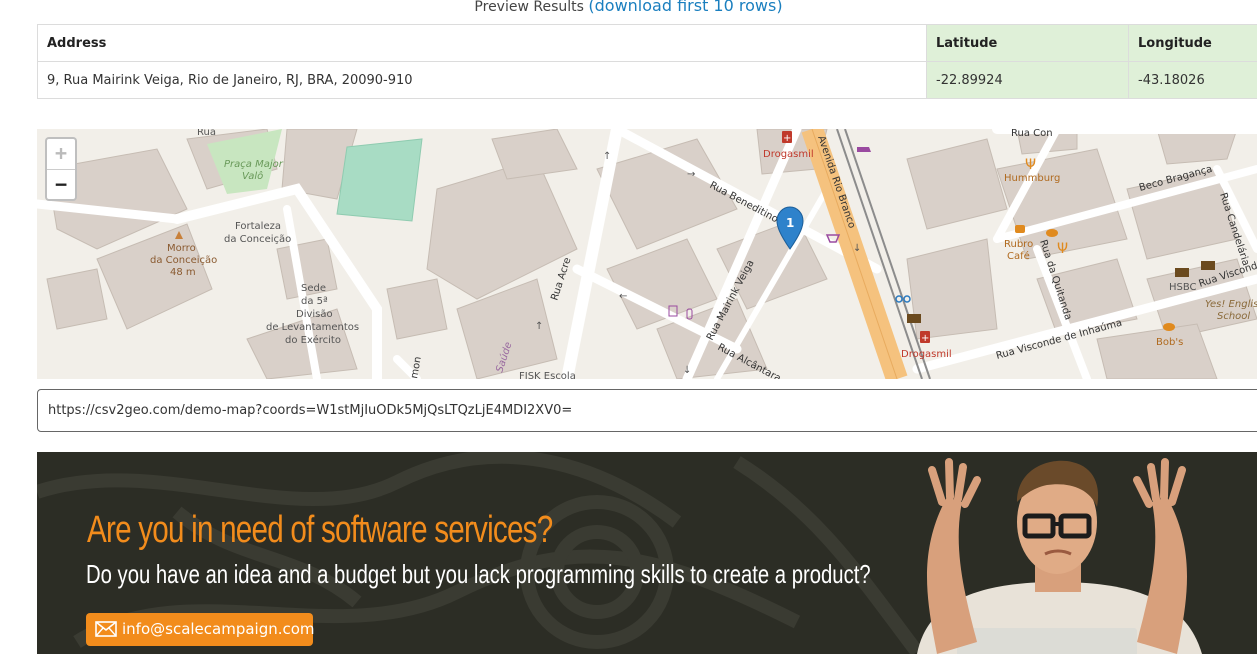 The width and height of the screenshot is (1257, 654). I want to click on map-label: Sede, so click(313, 288).